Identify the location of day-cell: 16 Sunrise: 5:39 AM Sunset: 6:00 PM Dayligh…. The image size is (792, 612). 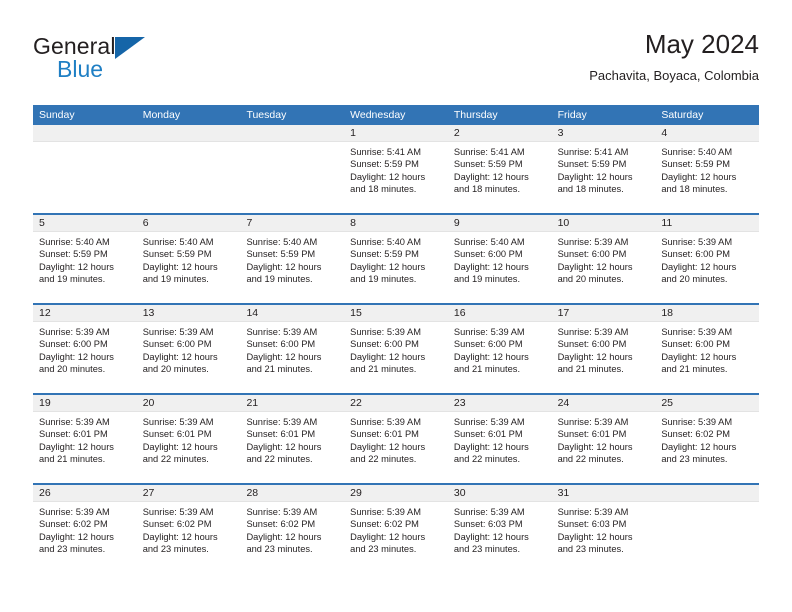
(499, 349).